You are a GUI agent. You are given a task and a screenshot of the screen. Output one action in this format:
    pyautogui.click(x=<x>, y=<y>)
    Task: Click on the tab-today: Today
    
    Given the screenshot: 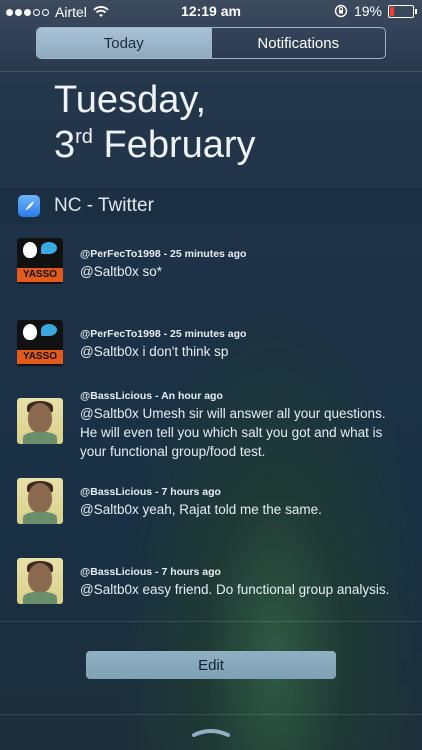 What is the action you would take?
    pyautogui.click(x=124, y=43)
    